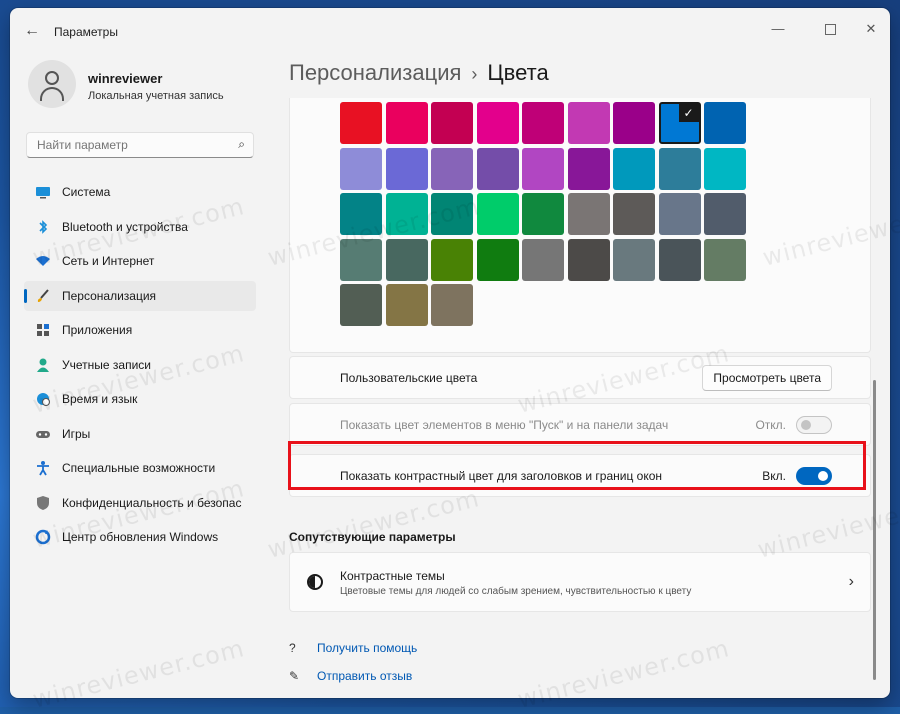  What do you see at coordinates (140, 537) in the screenshot?
I see `sidebar-item-windows-update: Центр обновления Windows` at bounding box center [140, 537].